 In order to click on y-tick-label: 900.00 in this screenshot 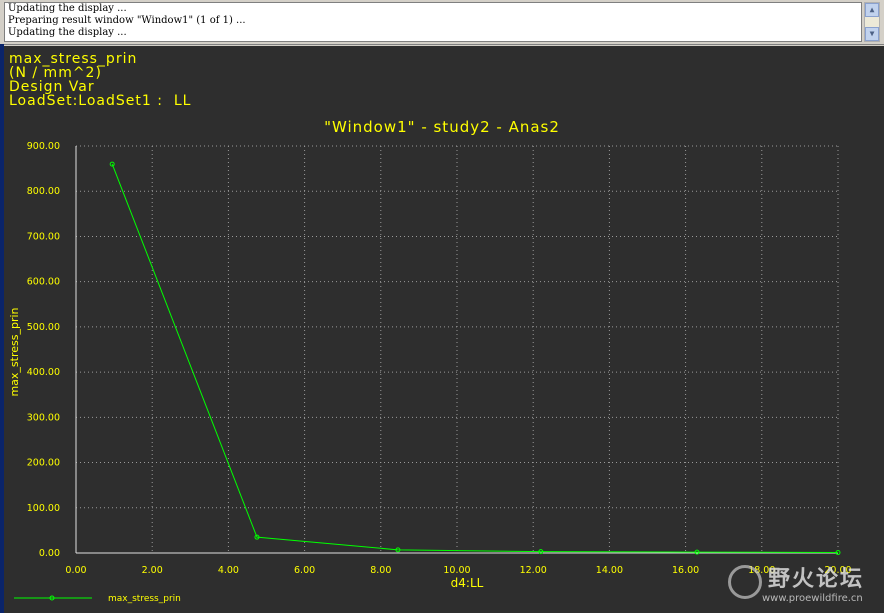, I will do `click(43, 146)`.